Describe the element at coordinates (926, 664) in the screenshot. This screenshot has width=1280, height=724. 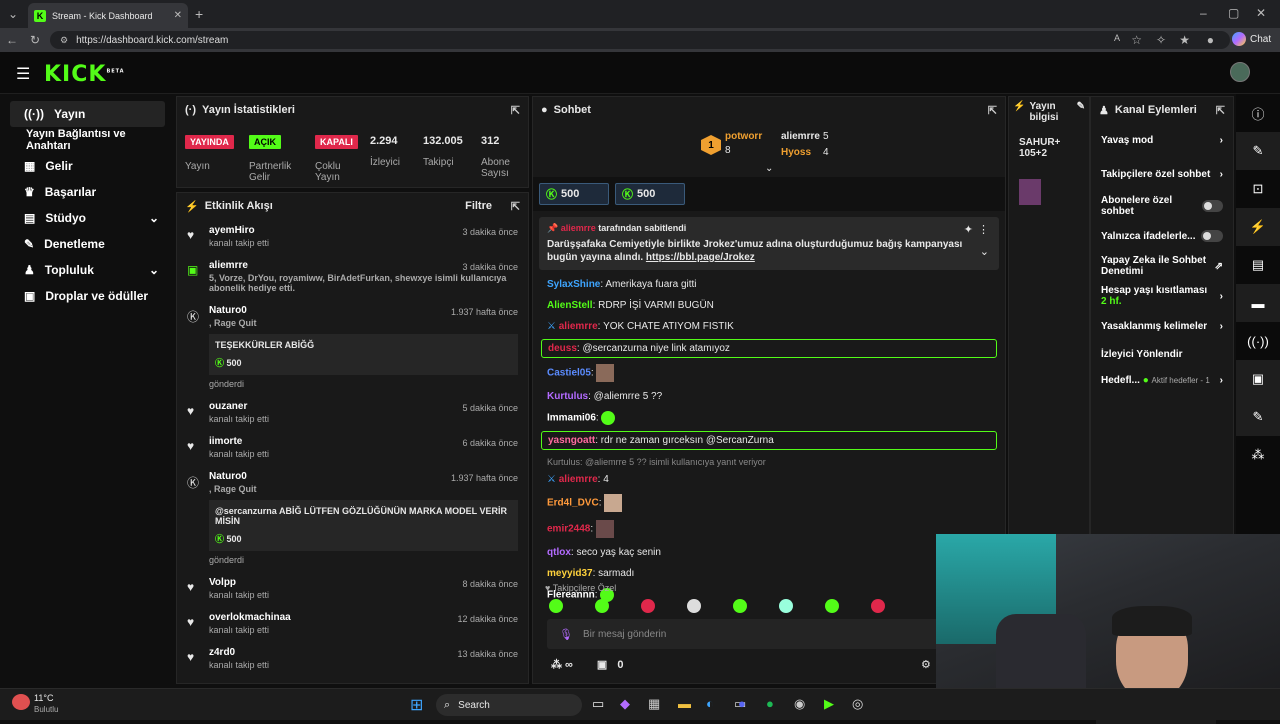
I see `settings-icon: ⚙` at that location.